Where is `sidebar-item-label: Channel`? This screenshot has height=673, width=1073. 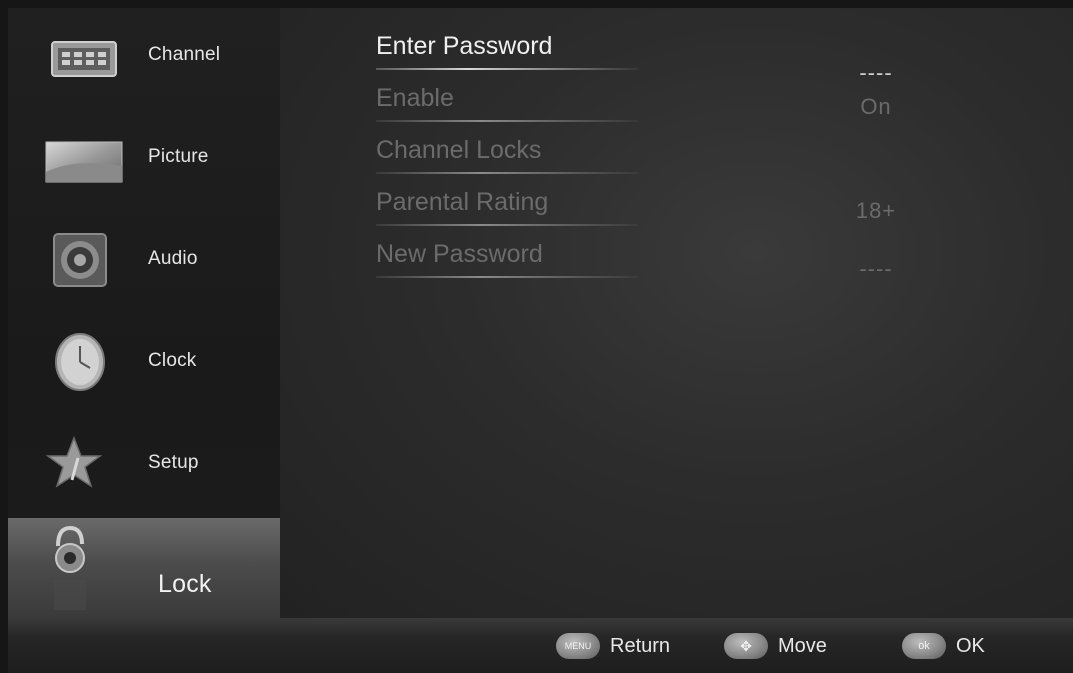 sidebar-item-label: Channel is located at coordinates (184, 54).